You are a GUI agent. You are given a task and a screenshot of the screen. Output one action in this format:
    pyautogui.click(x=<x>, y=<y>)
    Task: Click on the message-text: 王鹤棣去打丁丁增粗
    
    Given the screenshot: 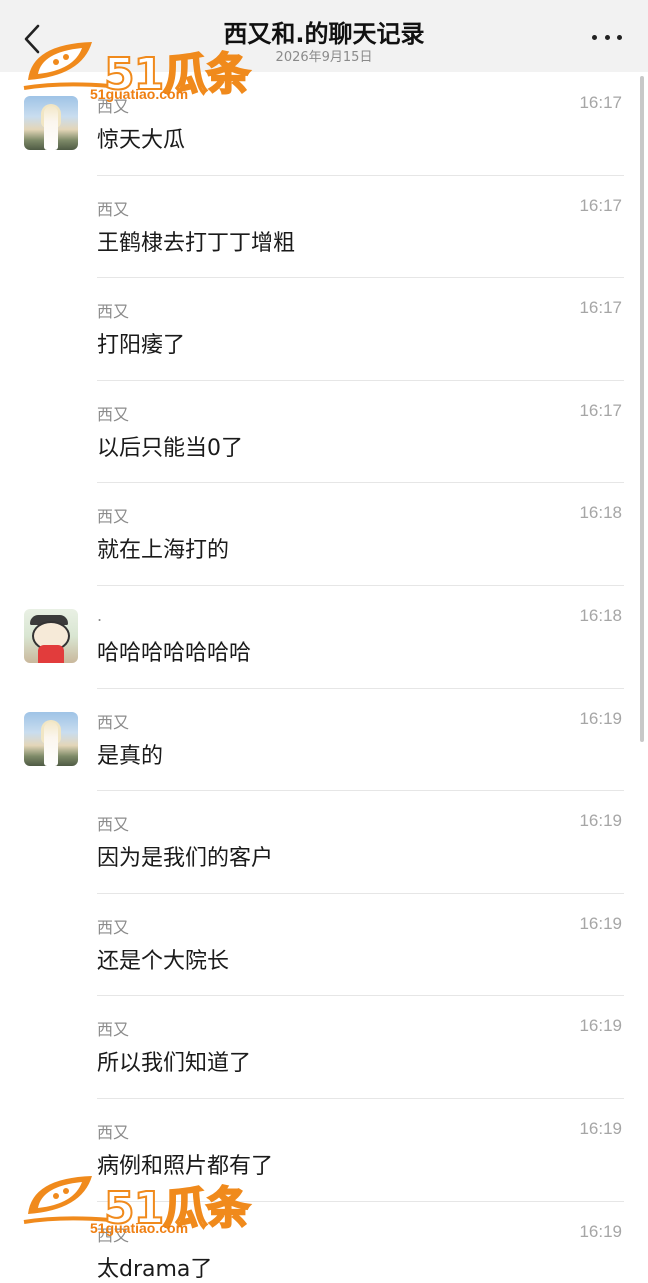 What is the action you would take?
    pyautogui.click(x=196, y=241)
    